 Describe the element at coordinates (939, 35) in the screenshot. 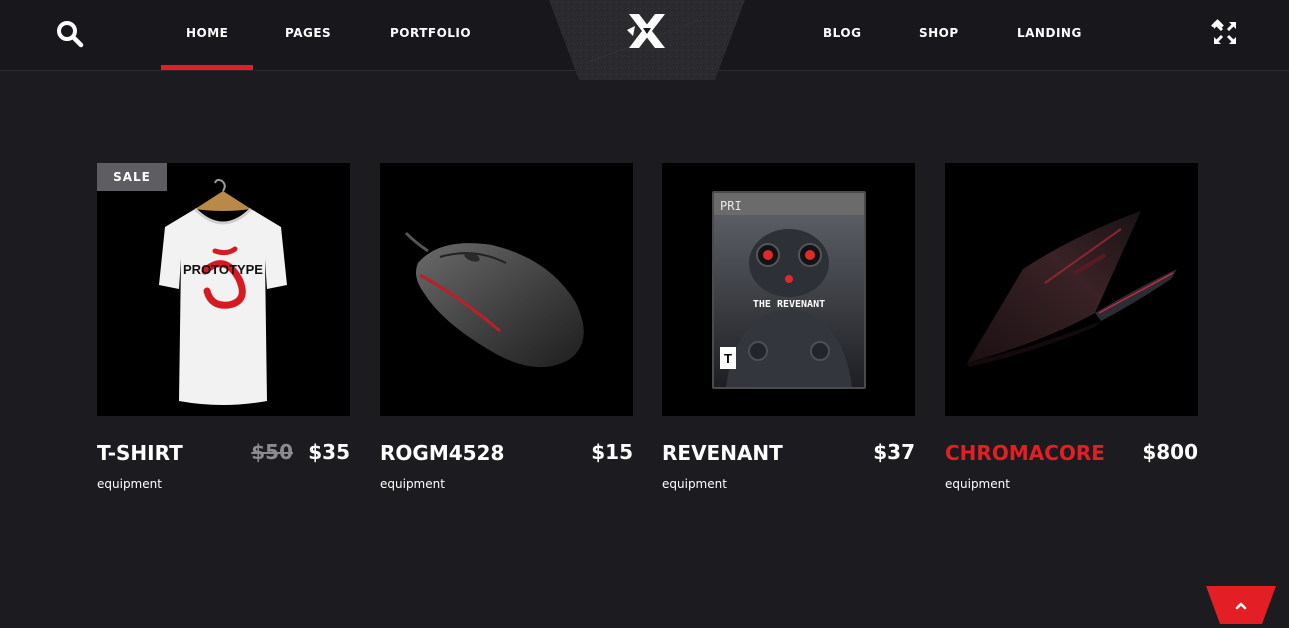

I see `nav-item-shop: SHOP` at that location.